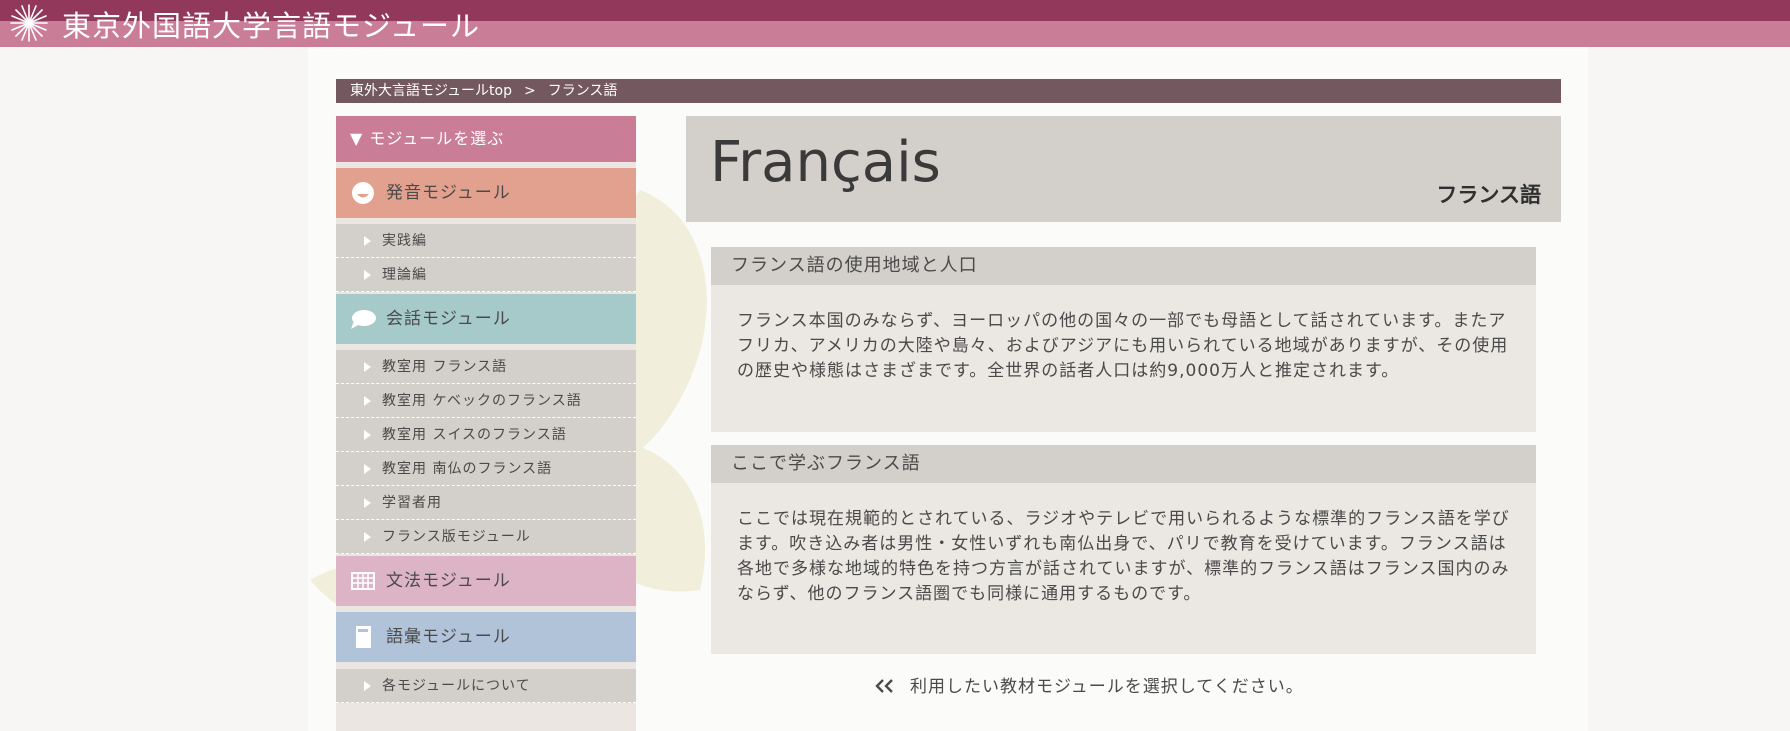 The width and height of the screenshot is (1790, 731). What do you see at coordinates (363, 637) in the screenshot?
I see `book-icon` at bounding box center [363, 637].